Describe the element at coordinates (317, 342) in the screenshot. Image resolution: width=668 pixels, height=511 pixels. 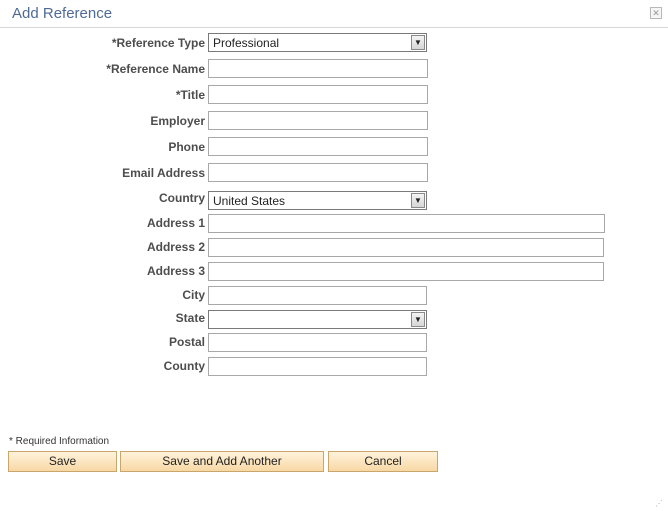
I see `postal-input` at that location.